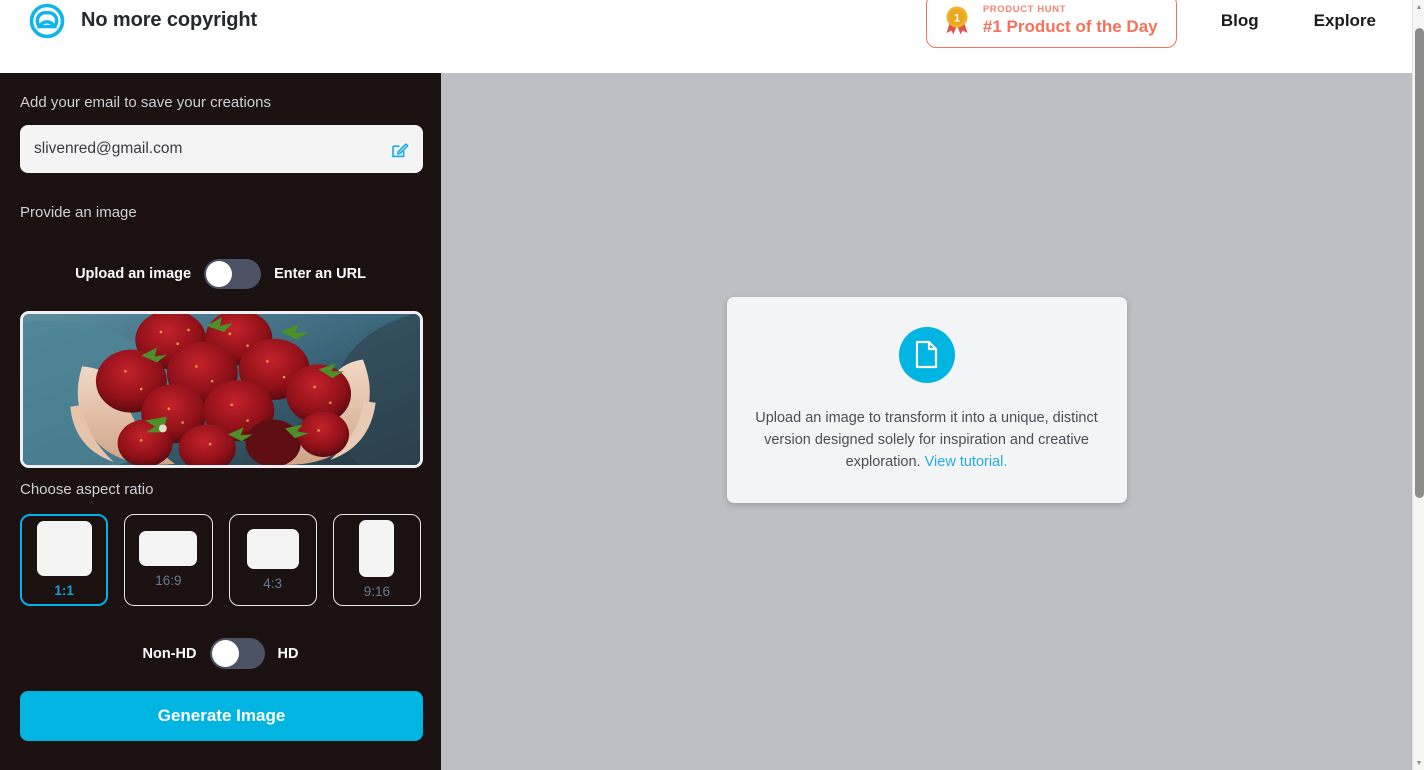 Image resolution: width=1424 pixels, height=770 pixels. I want to click on email-input-value: slivenred@gmail.com, so click(212, 149).